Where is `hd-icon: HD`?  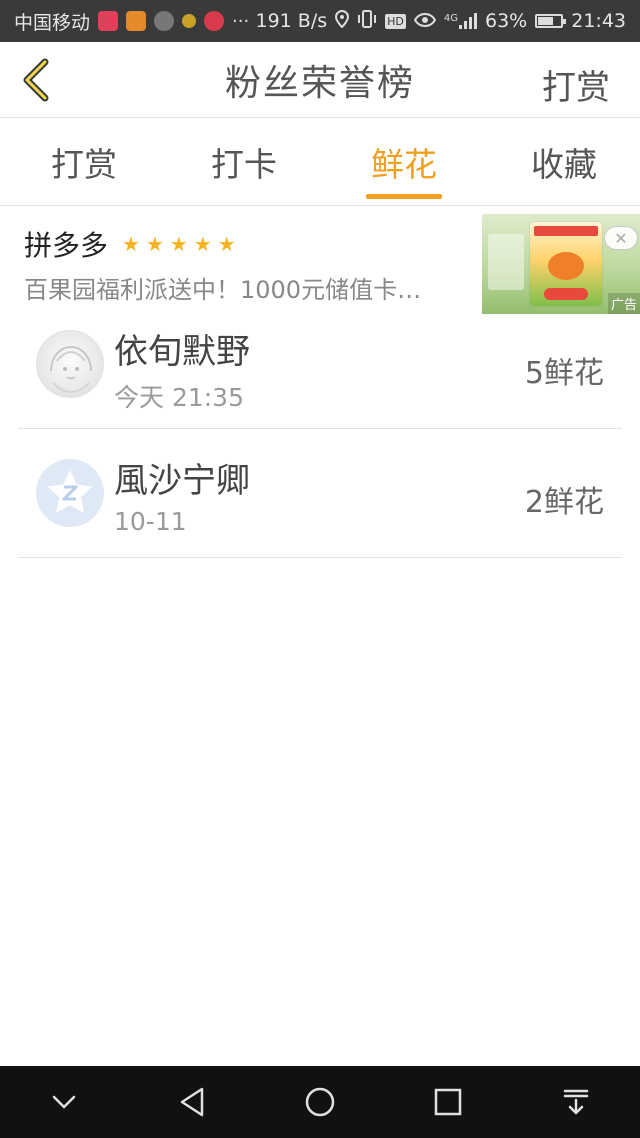
hd-icon: HD is located at coordinates (395, 21).